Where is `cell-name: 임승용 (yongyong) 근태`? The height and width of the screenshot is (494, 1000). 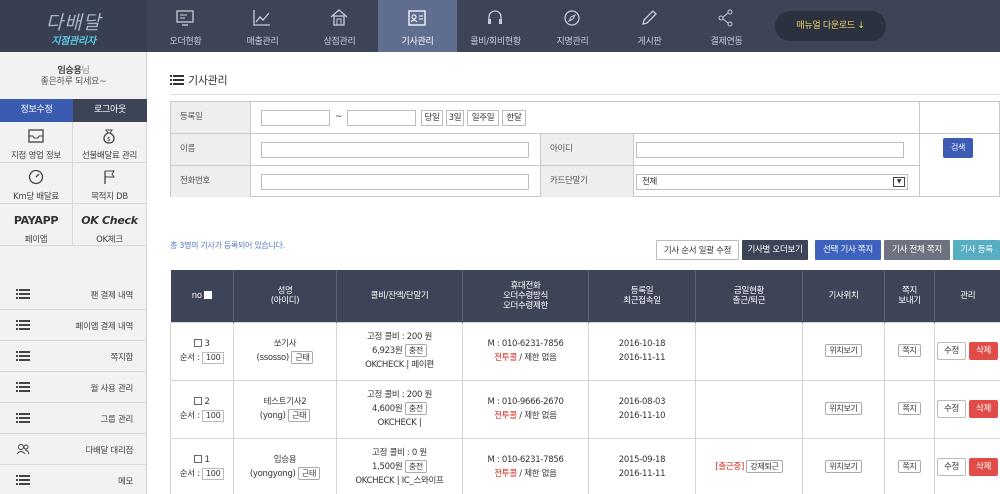 cell-name: 임승용 (yongyong) 근태 is located at coordinates (285, 465).